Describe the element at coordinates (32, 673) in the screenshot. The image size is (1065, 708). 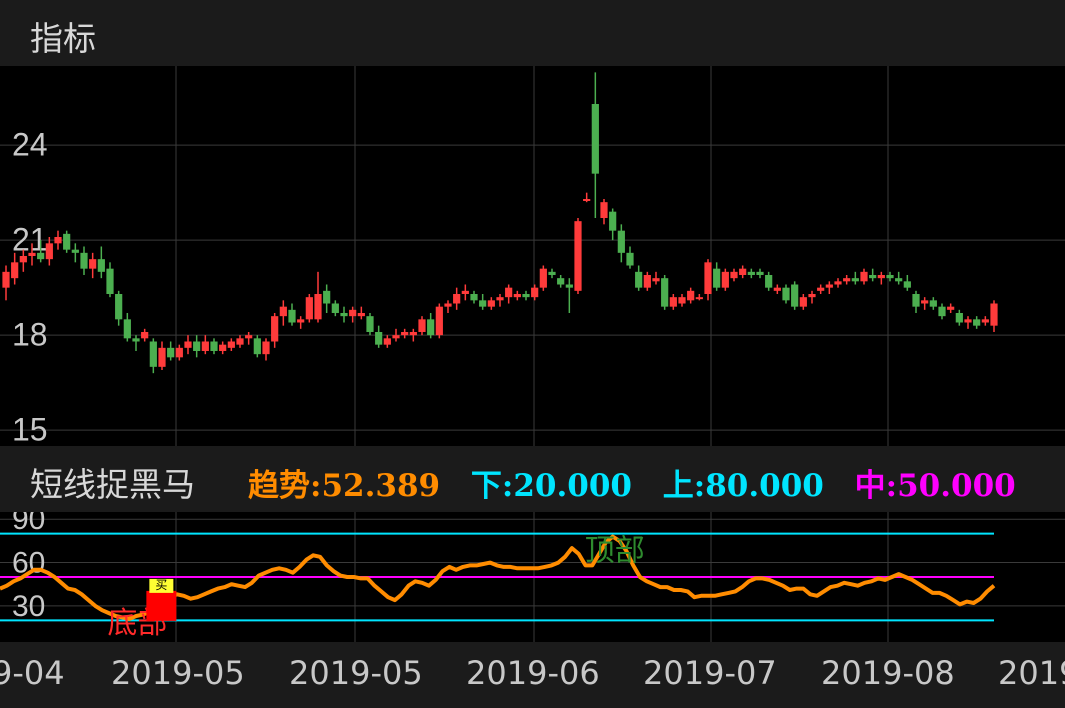
I see `x-tick-label: 9-04` at that location.